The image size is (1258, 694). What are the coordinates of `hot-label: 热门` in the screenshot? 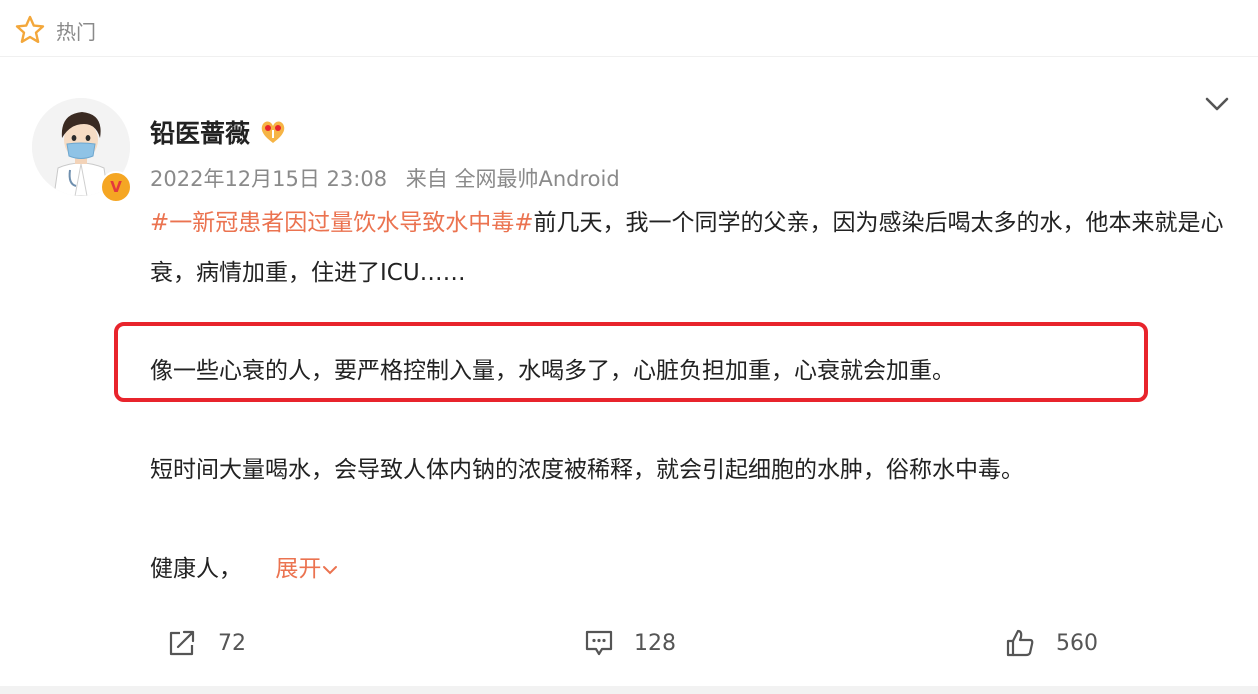 It's located at (76, 31).